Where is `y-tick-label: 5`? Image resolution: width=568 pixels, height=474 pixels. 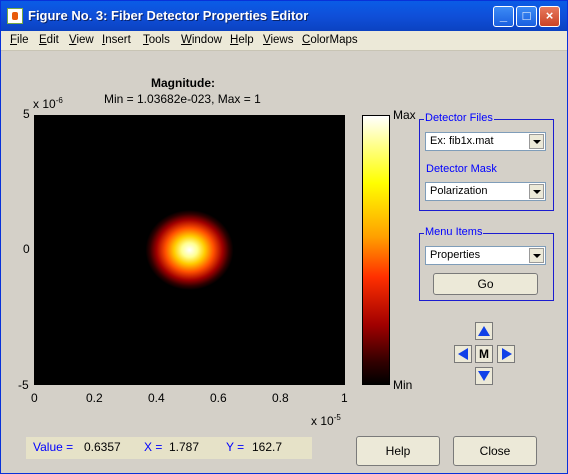
y-tick-label: 5 is located at coordinates (26, 114).